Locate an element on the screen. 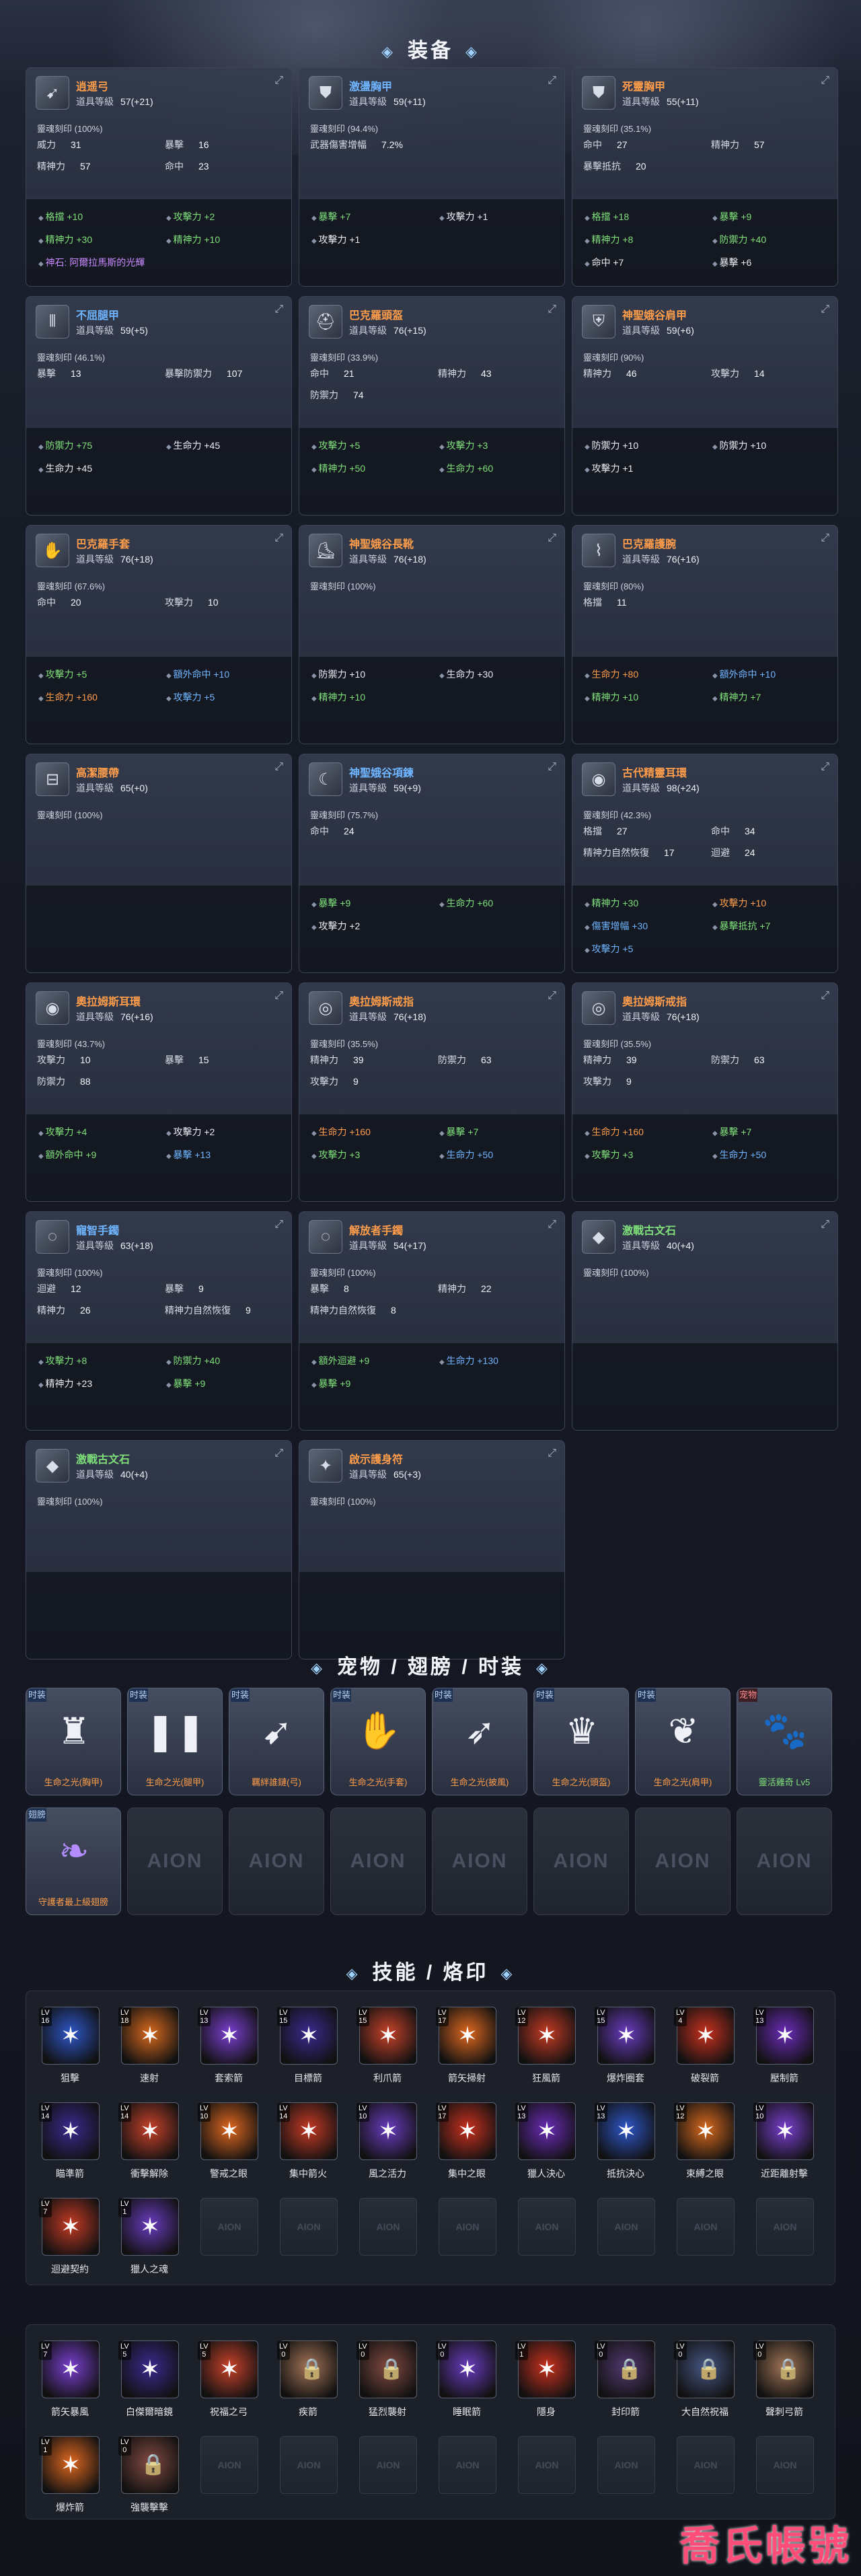 This screenshot has width=861, height=2576. empty-slot: AION is located at coordinates (784, 1861).